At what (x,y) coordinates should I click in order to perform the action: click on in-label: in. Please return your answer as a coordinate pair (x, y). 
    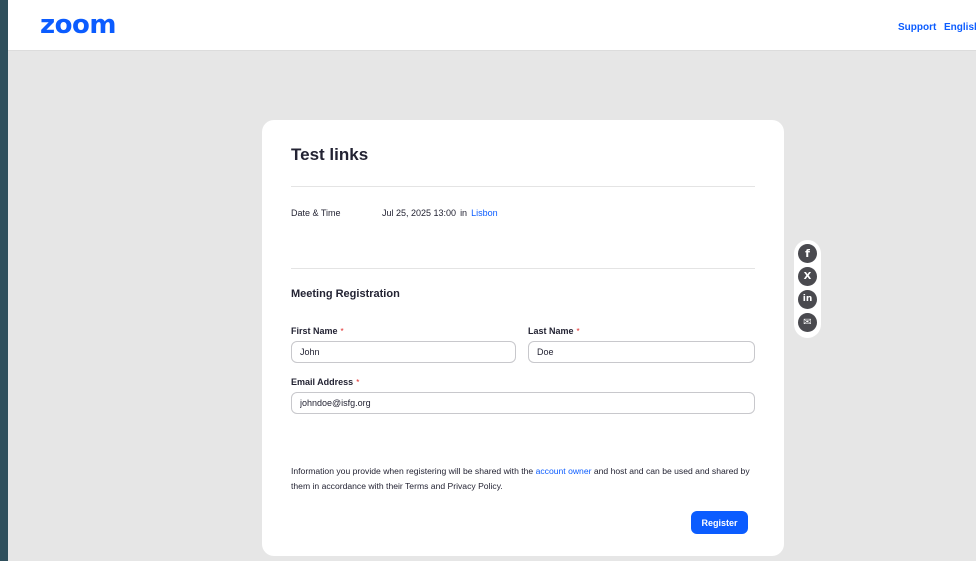
    Looking at the image, I should click on (464, 213).